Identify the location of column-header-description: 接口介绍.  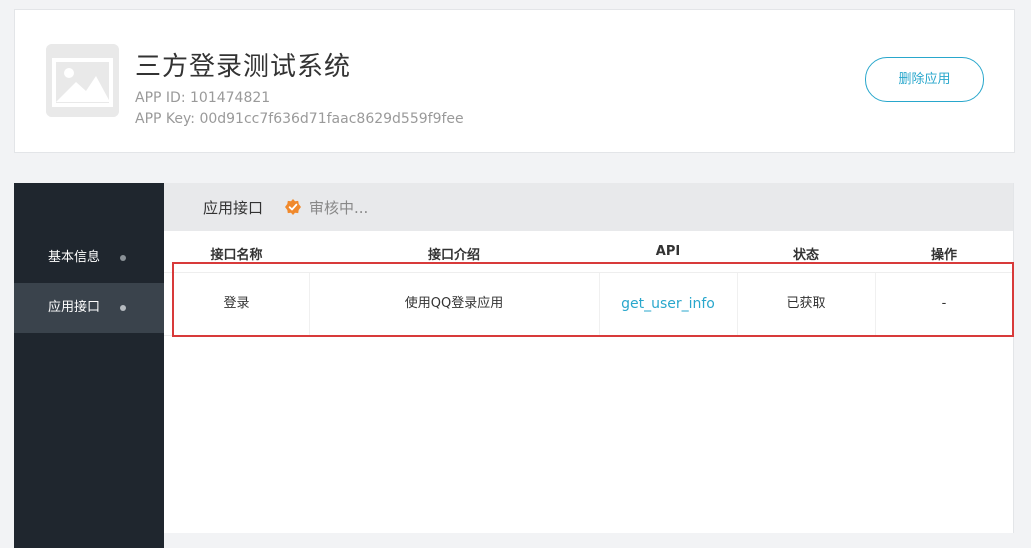
(453, 255).